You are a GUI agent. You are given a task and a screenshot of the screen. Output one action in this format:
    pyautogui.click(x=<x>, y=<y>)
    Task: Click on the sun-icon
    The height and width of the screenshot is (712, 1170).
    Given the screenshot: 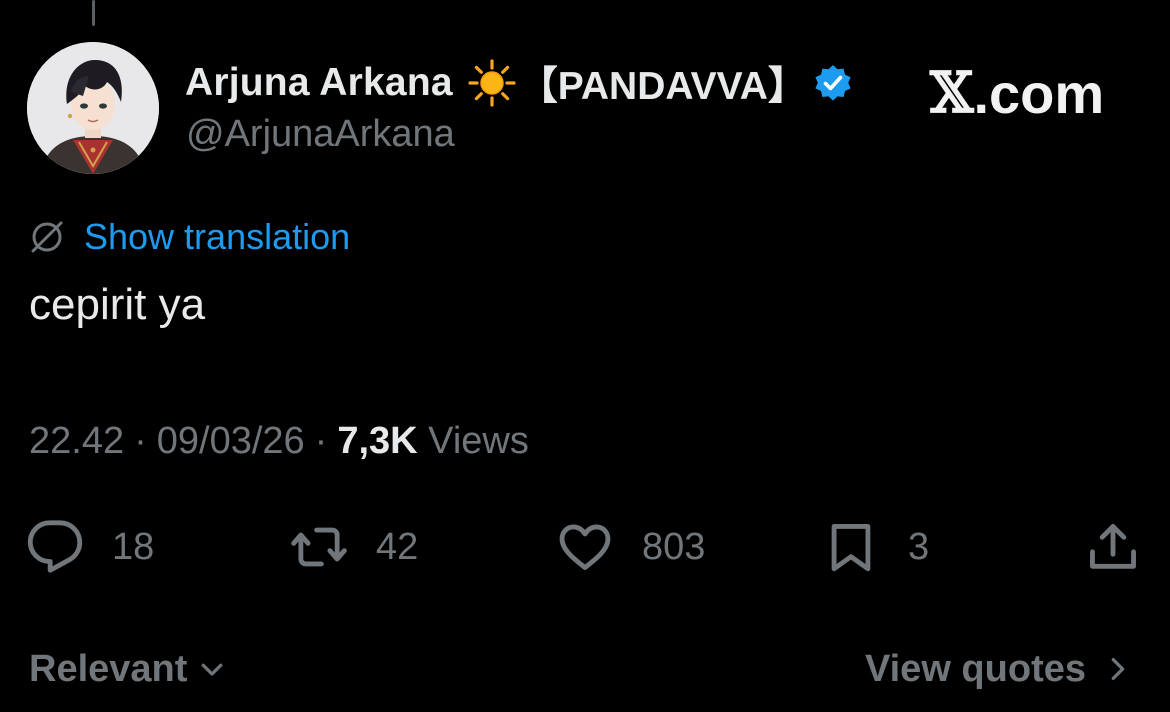 What is the action you would take?
    pyautogui.click(x=492, y=83)
    